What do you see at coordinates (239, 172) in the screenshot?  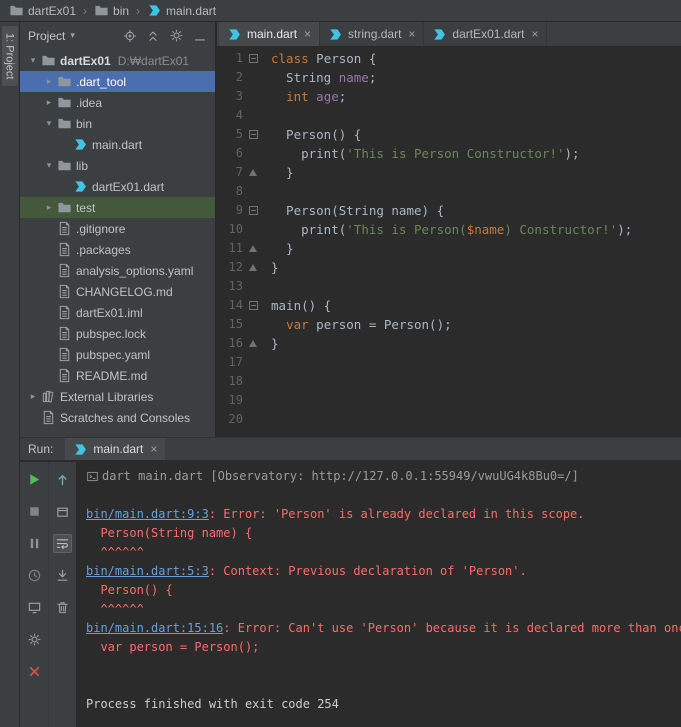 I see `line-number: 7` at bounding box center [239, 172].